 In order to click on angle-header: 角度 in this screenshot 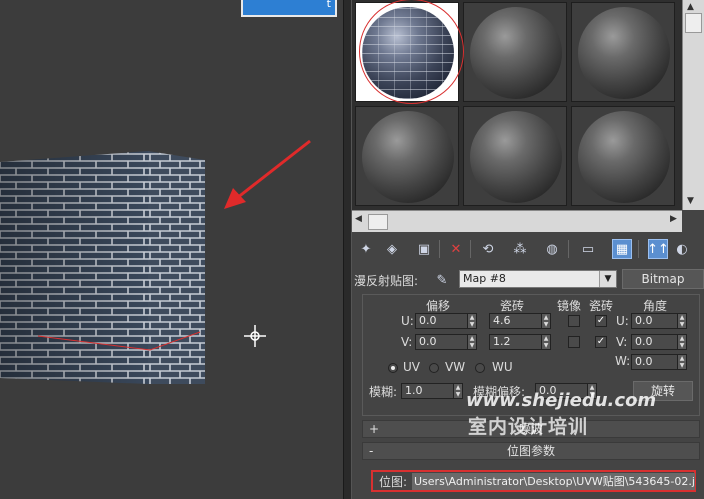, I will do `click(655, 306)`.